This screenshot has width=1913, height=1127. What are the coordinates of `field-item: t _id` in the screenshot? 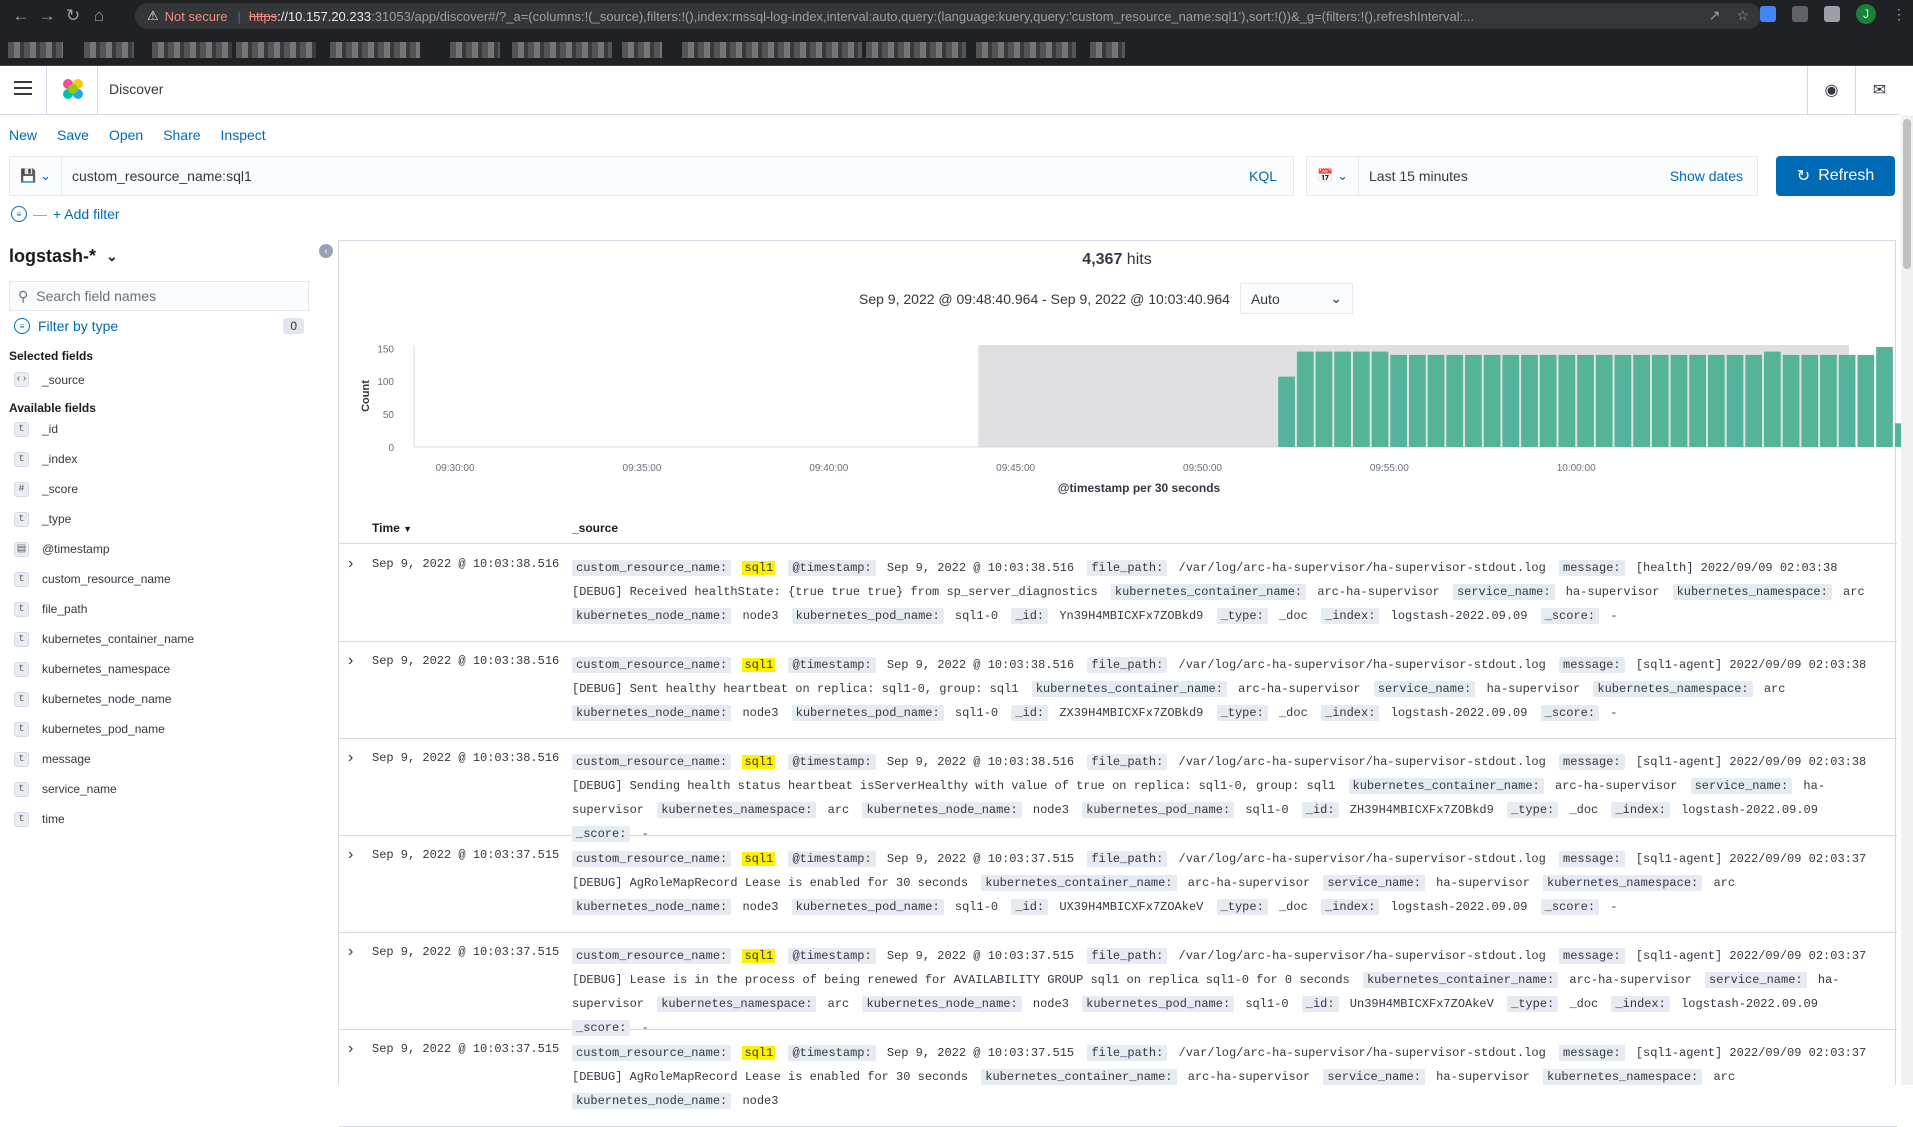 It's located at (104, 429).